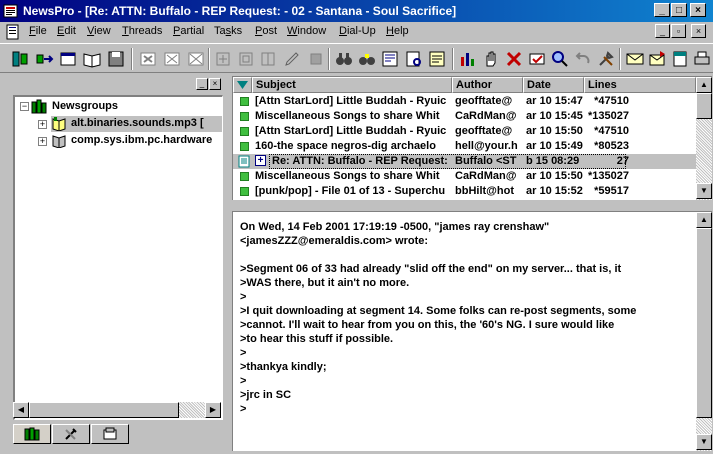 The height and width of the screenshot is (454, 713). Describe the element at coordinates (437, 59) in the screenshot. I see `notes-icon` at that location.